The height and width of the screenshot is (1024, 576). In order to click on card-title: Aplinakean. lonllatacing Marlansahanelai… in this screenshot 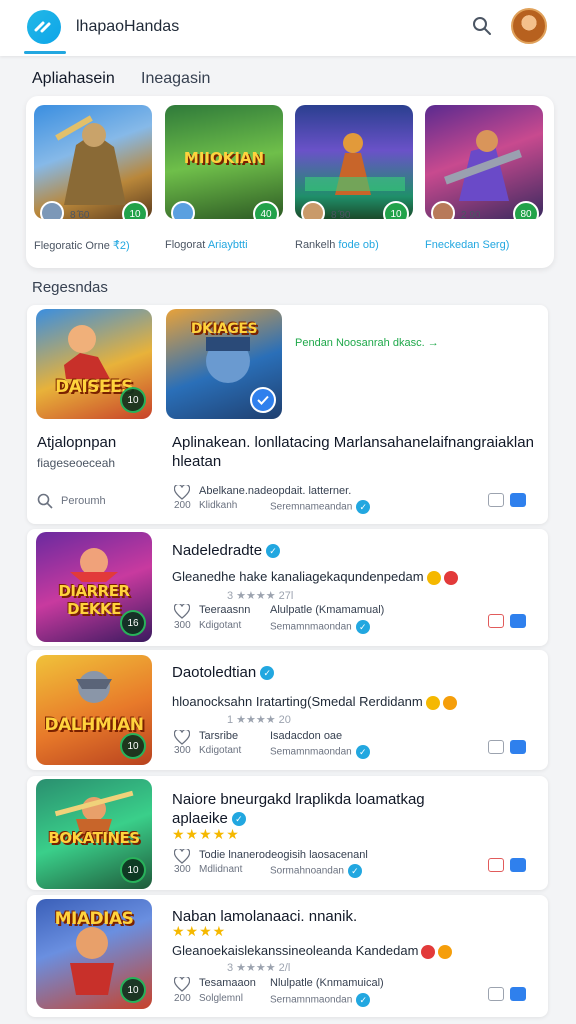, I will do `click(353, 452)`.